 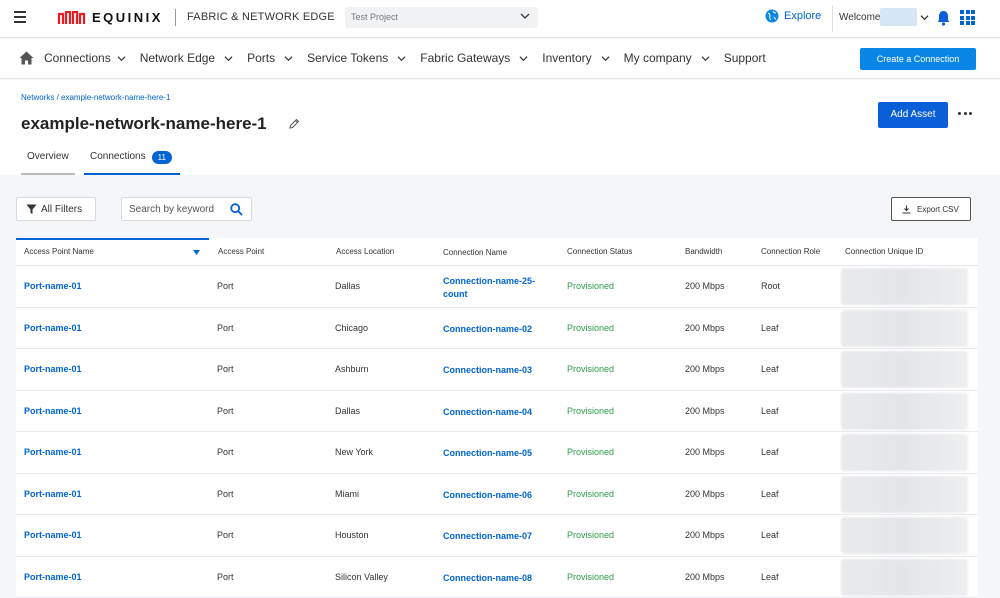 I want to click on connection-name-link: Connection-name-02, so click(x=497, y=329).